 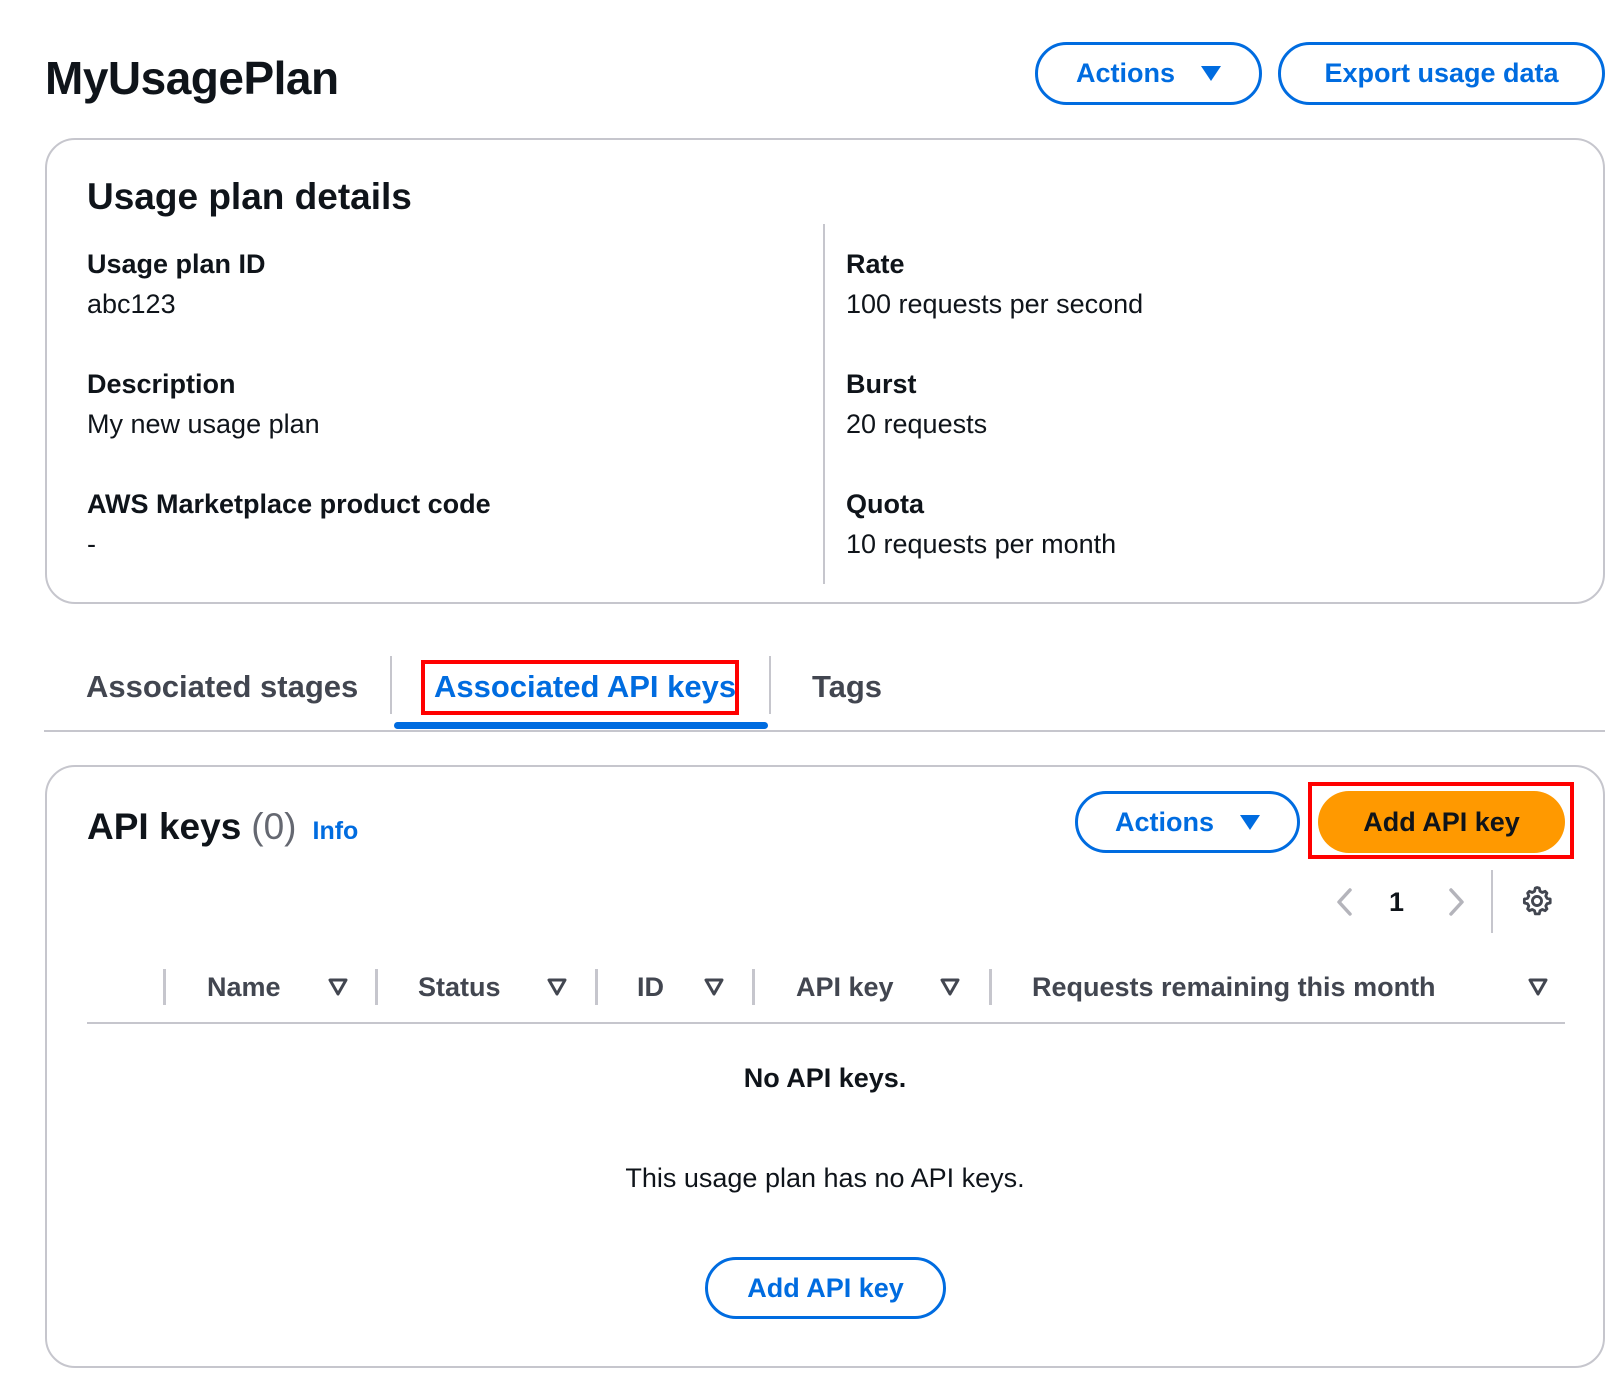 What do you see at coordinates (885, 504) in the screenshot?
I see `detail-label: Quota` at bounding box center [885, 504].